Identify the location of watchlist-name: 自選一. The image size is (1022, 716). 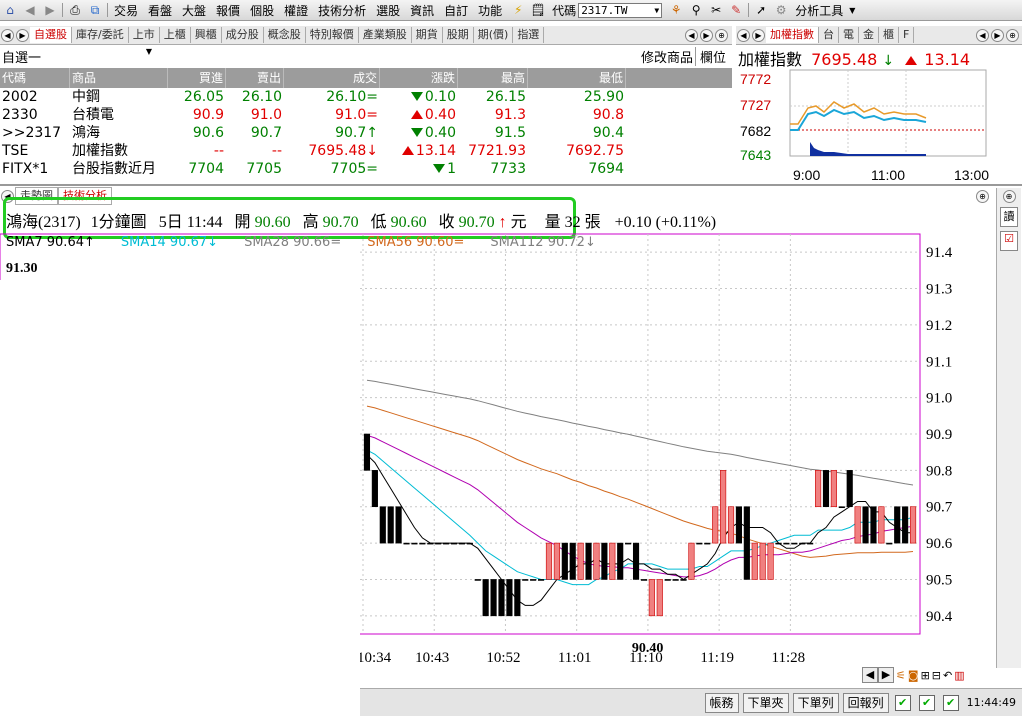
(22, 58).